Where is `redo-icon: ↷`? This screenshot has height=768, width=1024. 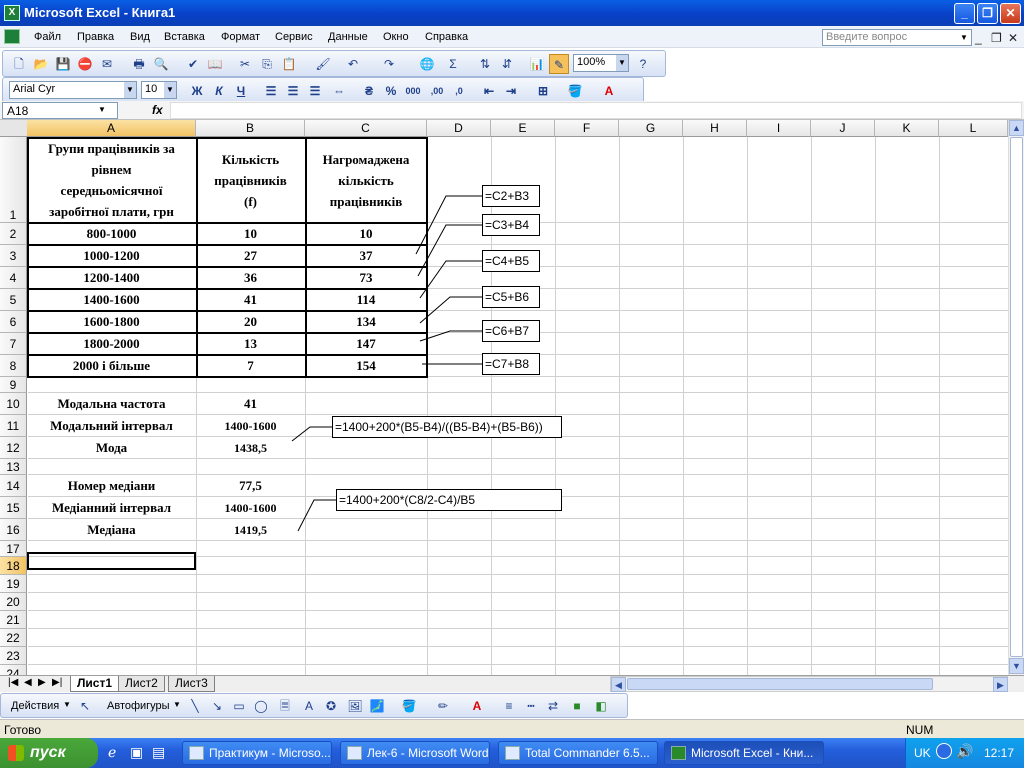
redo-icon: ↷ is located at coordinates (389, 64).